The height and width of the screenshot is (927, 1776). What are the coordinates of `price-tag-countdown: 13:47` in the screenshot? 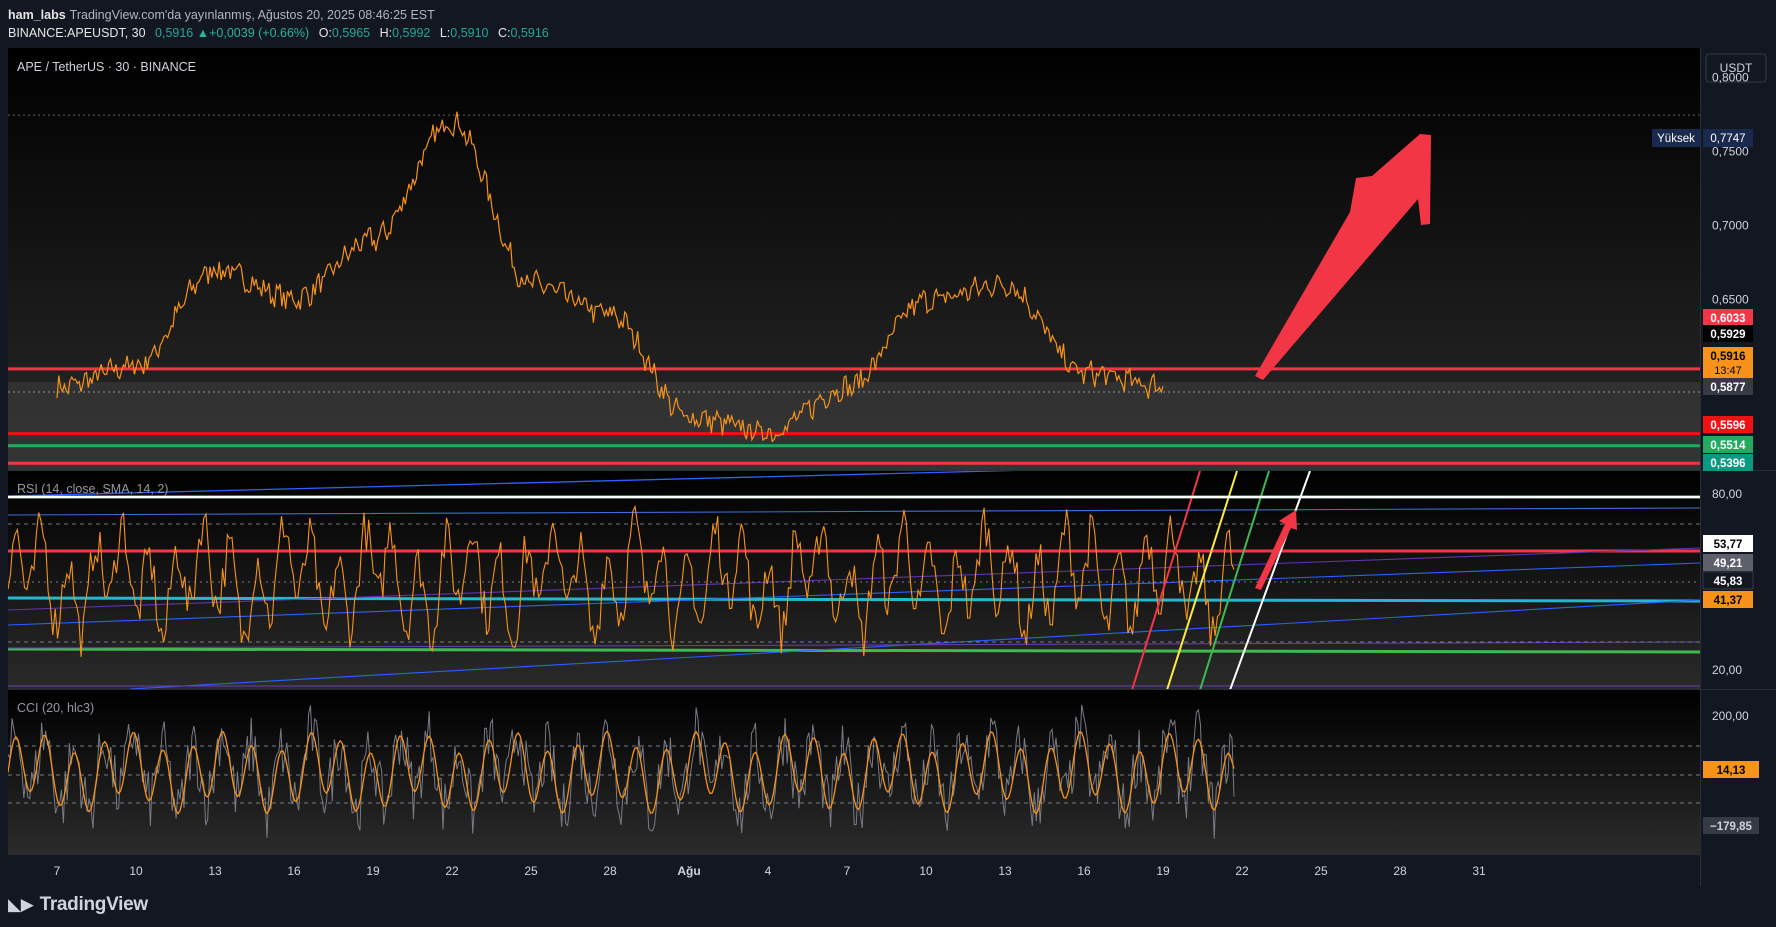 It's located at (1728, 371).